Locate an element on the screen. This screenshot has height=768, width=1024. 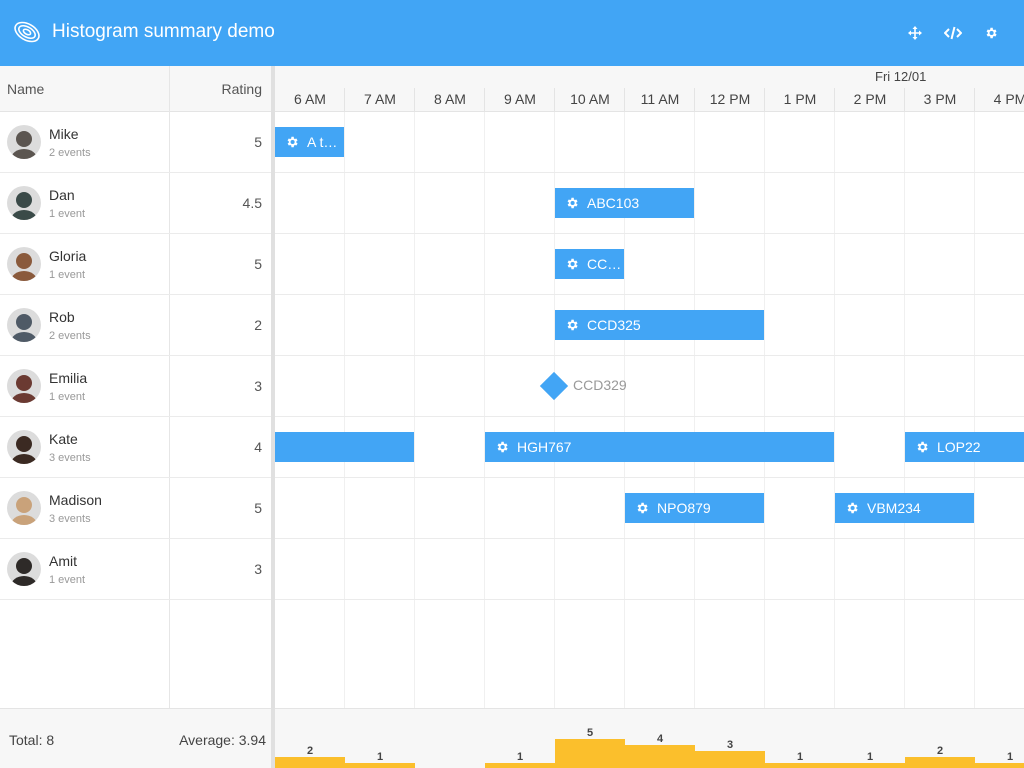
histogram-count-label: 2 is located at coordinates (310, 751).